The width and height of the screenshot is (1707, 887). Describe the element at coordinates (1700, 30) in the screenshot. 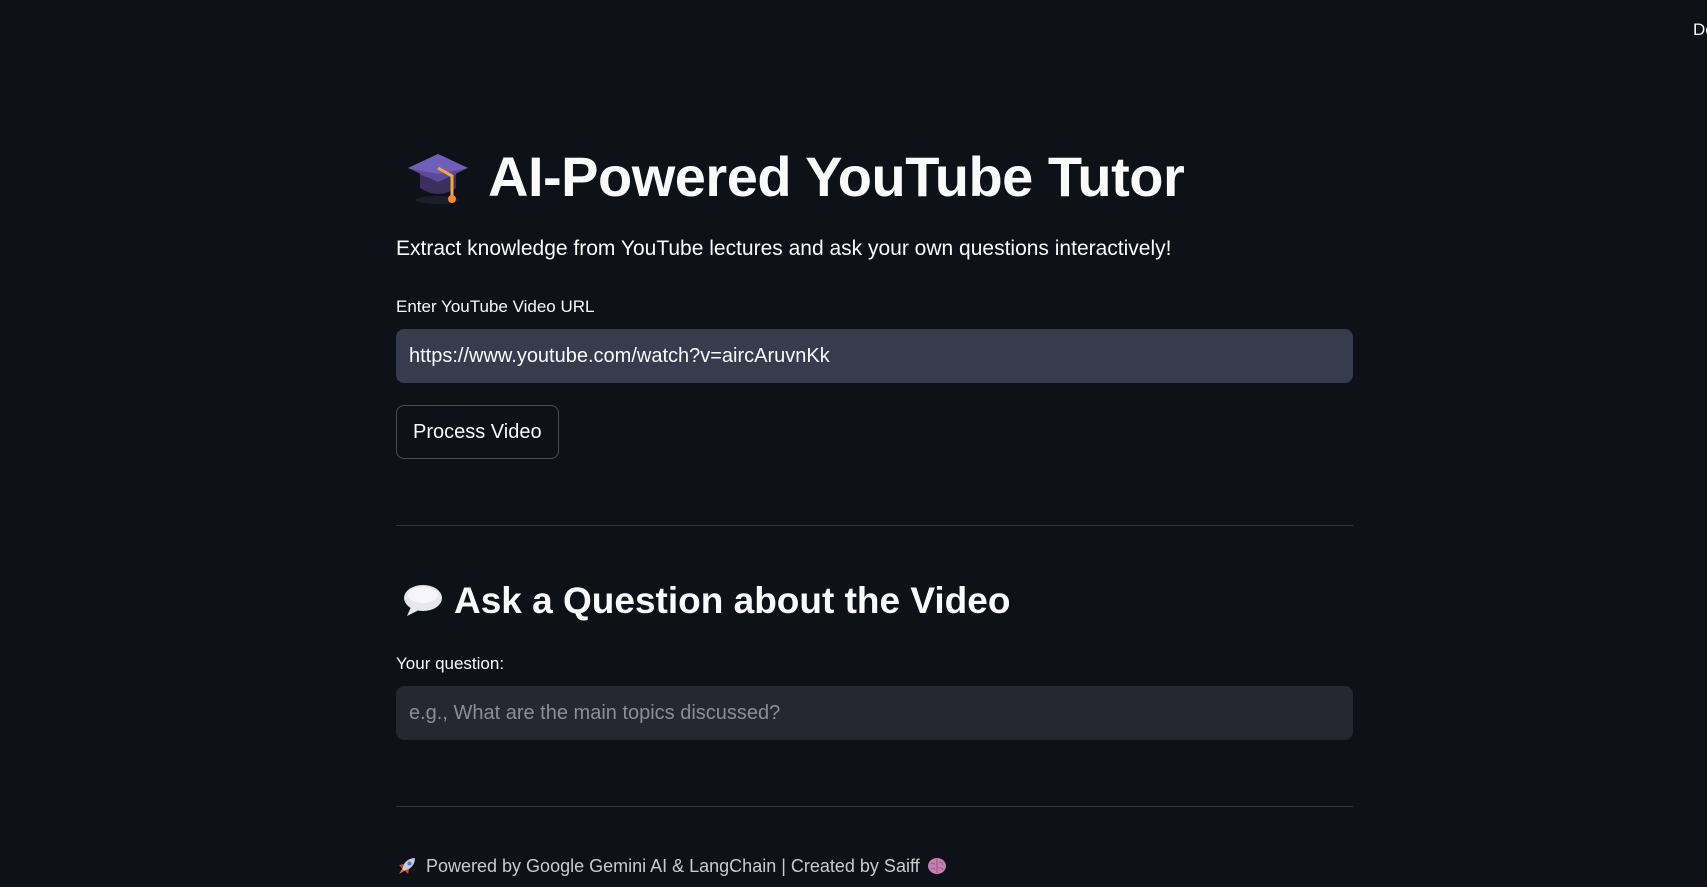

I see `deploy-menu-partial: De` at that location.